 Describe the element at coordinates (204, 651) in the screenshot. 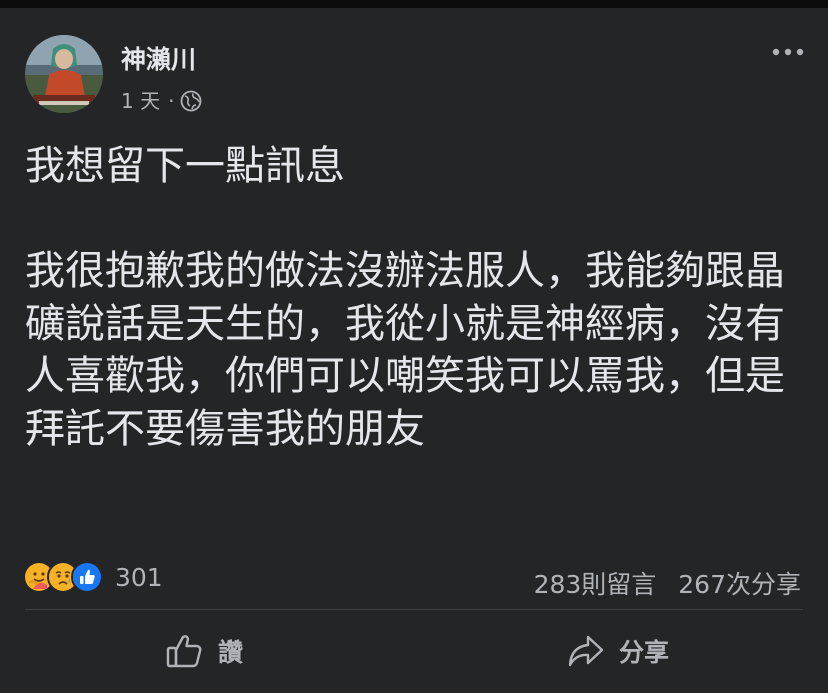

I see `like-button: 讚` at that location.